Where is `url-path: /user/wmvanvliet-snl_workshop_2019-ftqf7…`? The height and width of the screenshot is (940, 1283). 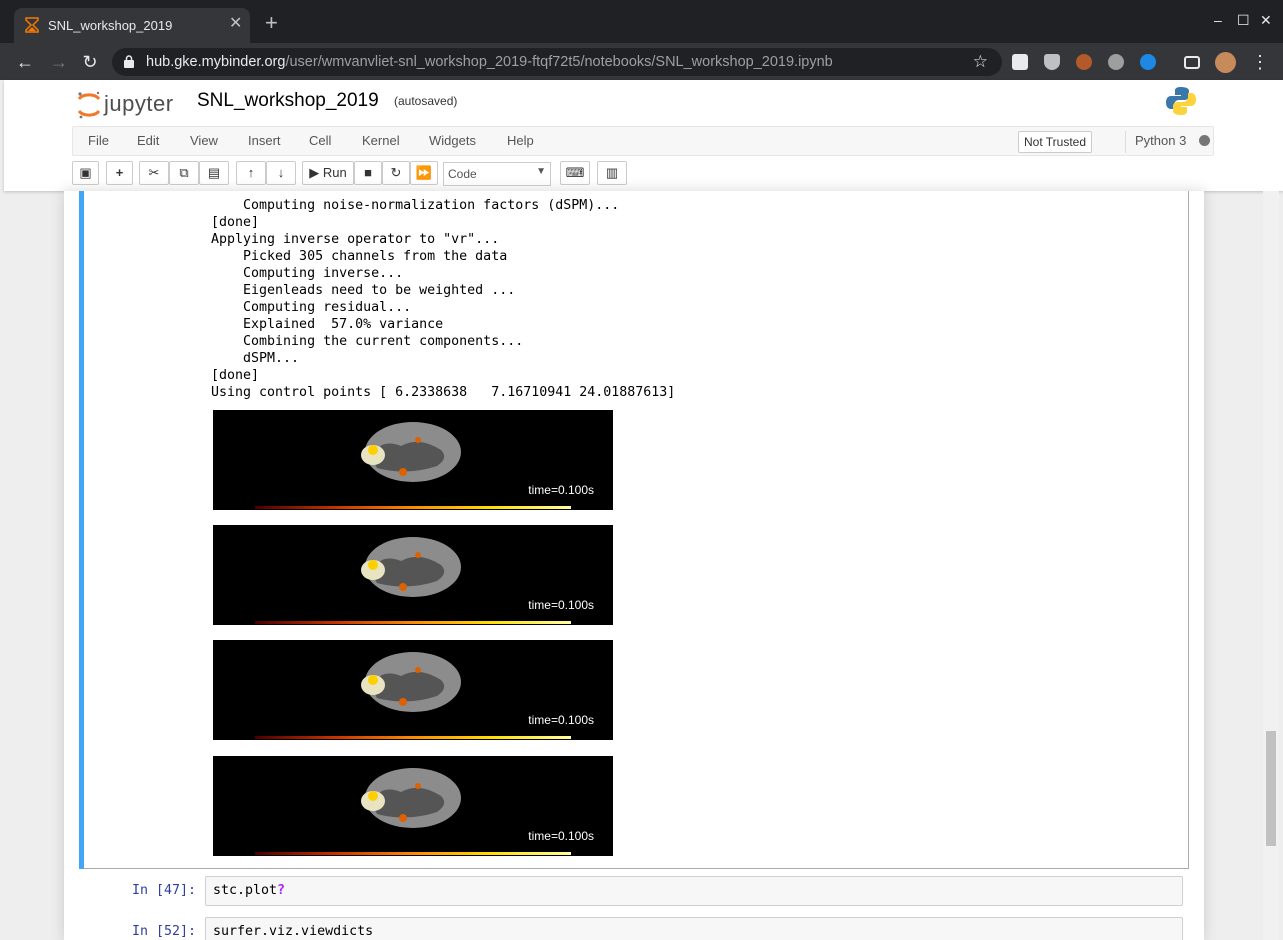 url-path: /user/wmvanvliet-snl_workshop_2019-ftqf7… is located at coordinates (559, 62).